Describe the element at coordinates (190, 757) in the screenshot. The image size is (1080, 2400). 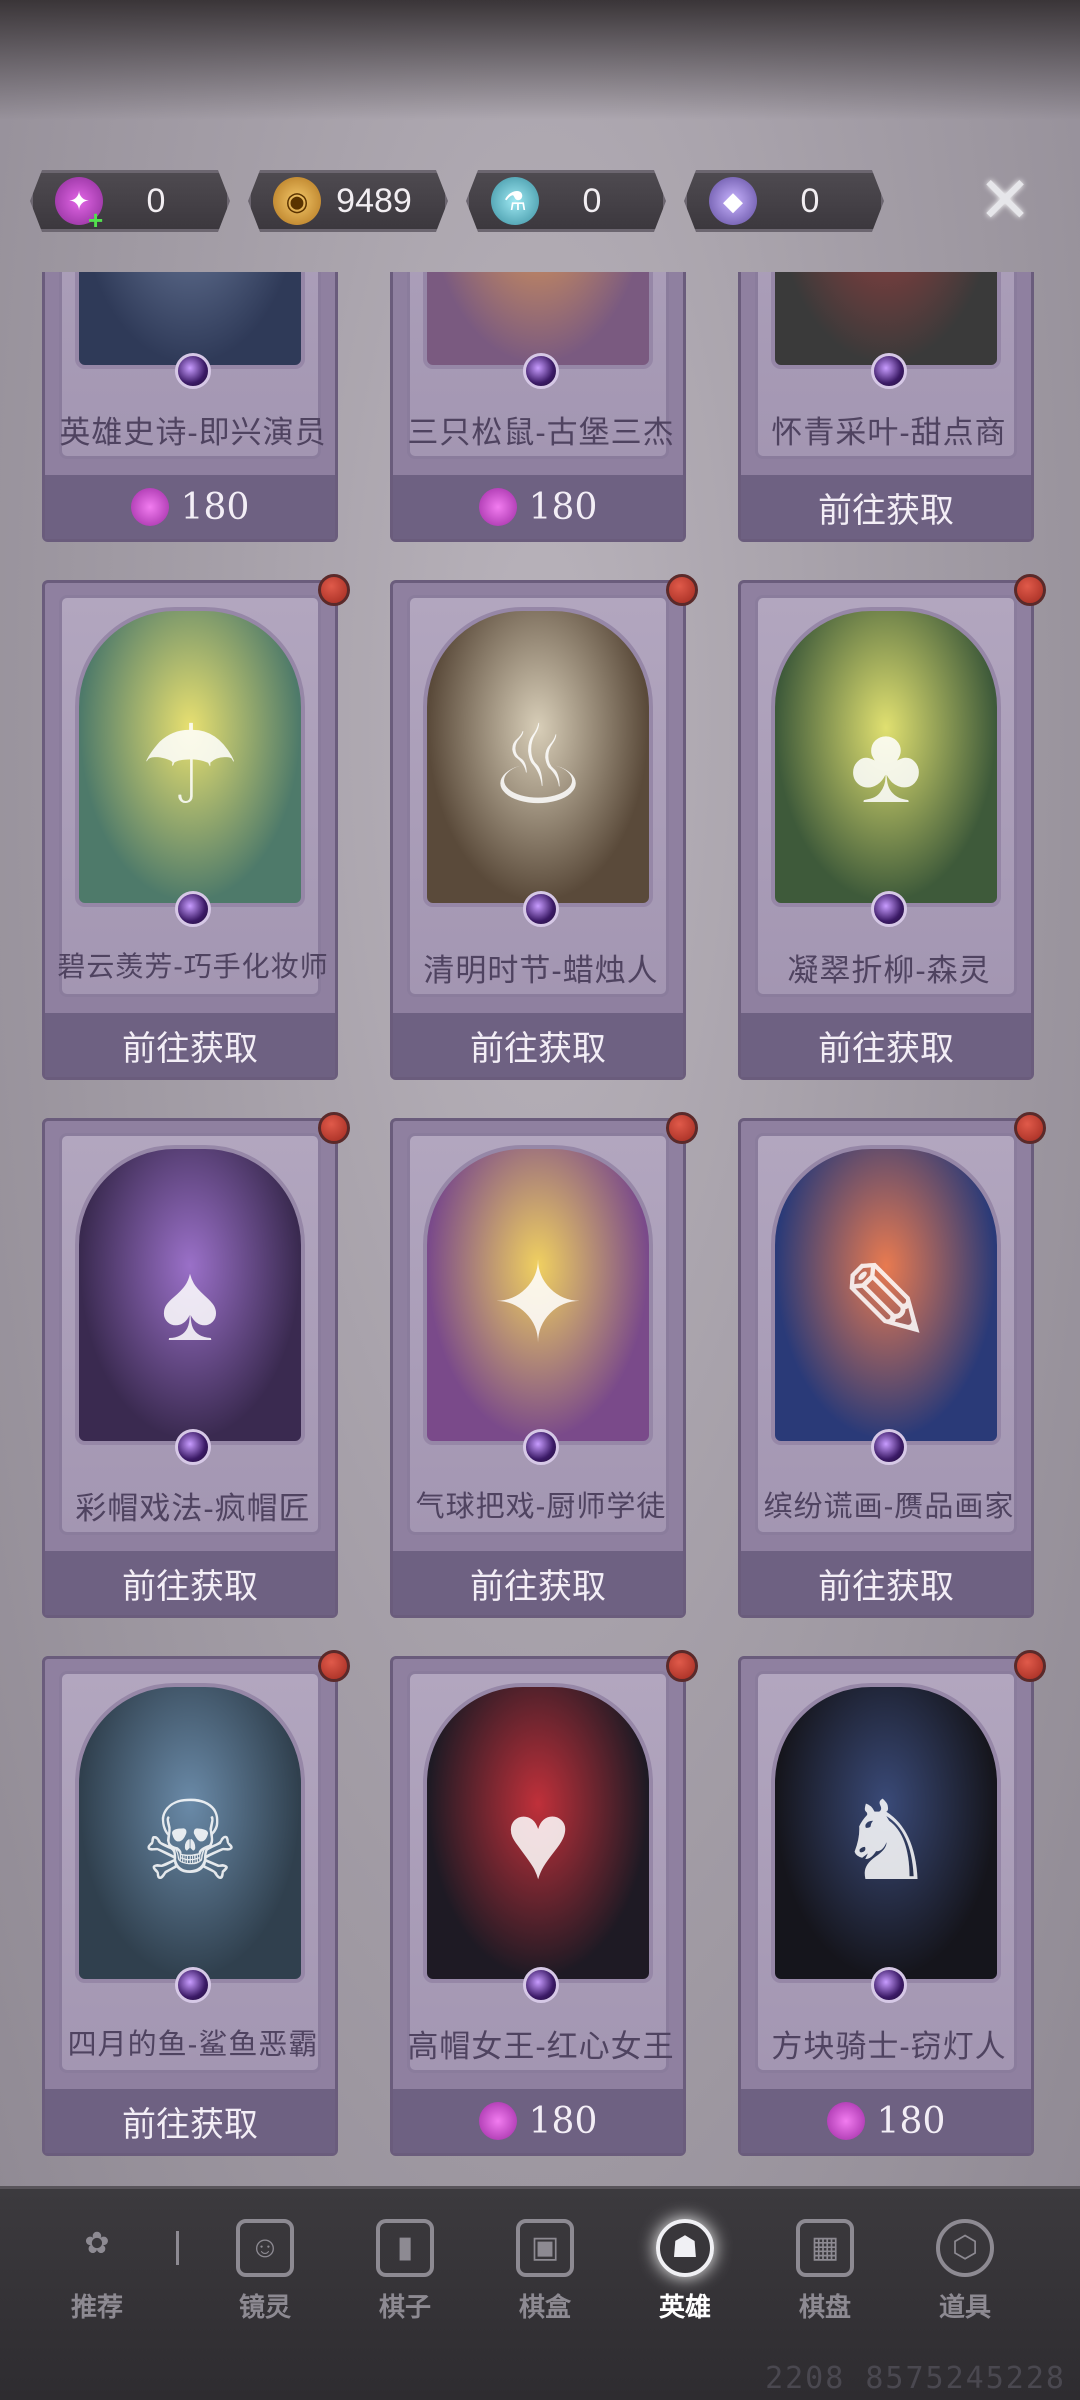
I see `hero-portrait: ☂` at that location.